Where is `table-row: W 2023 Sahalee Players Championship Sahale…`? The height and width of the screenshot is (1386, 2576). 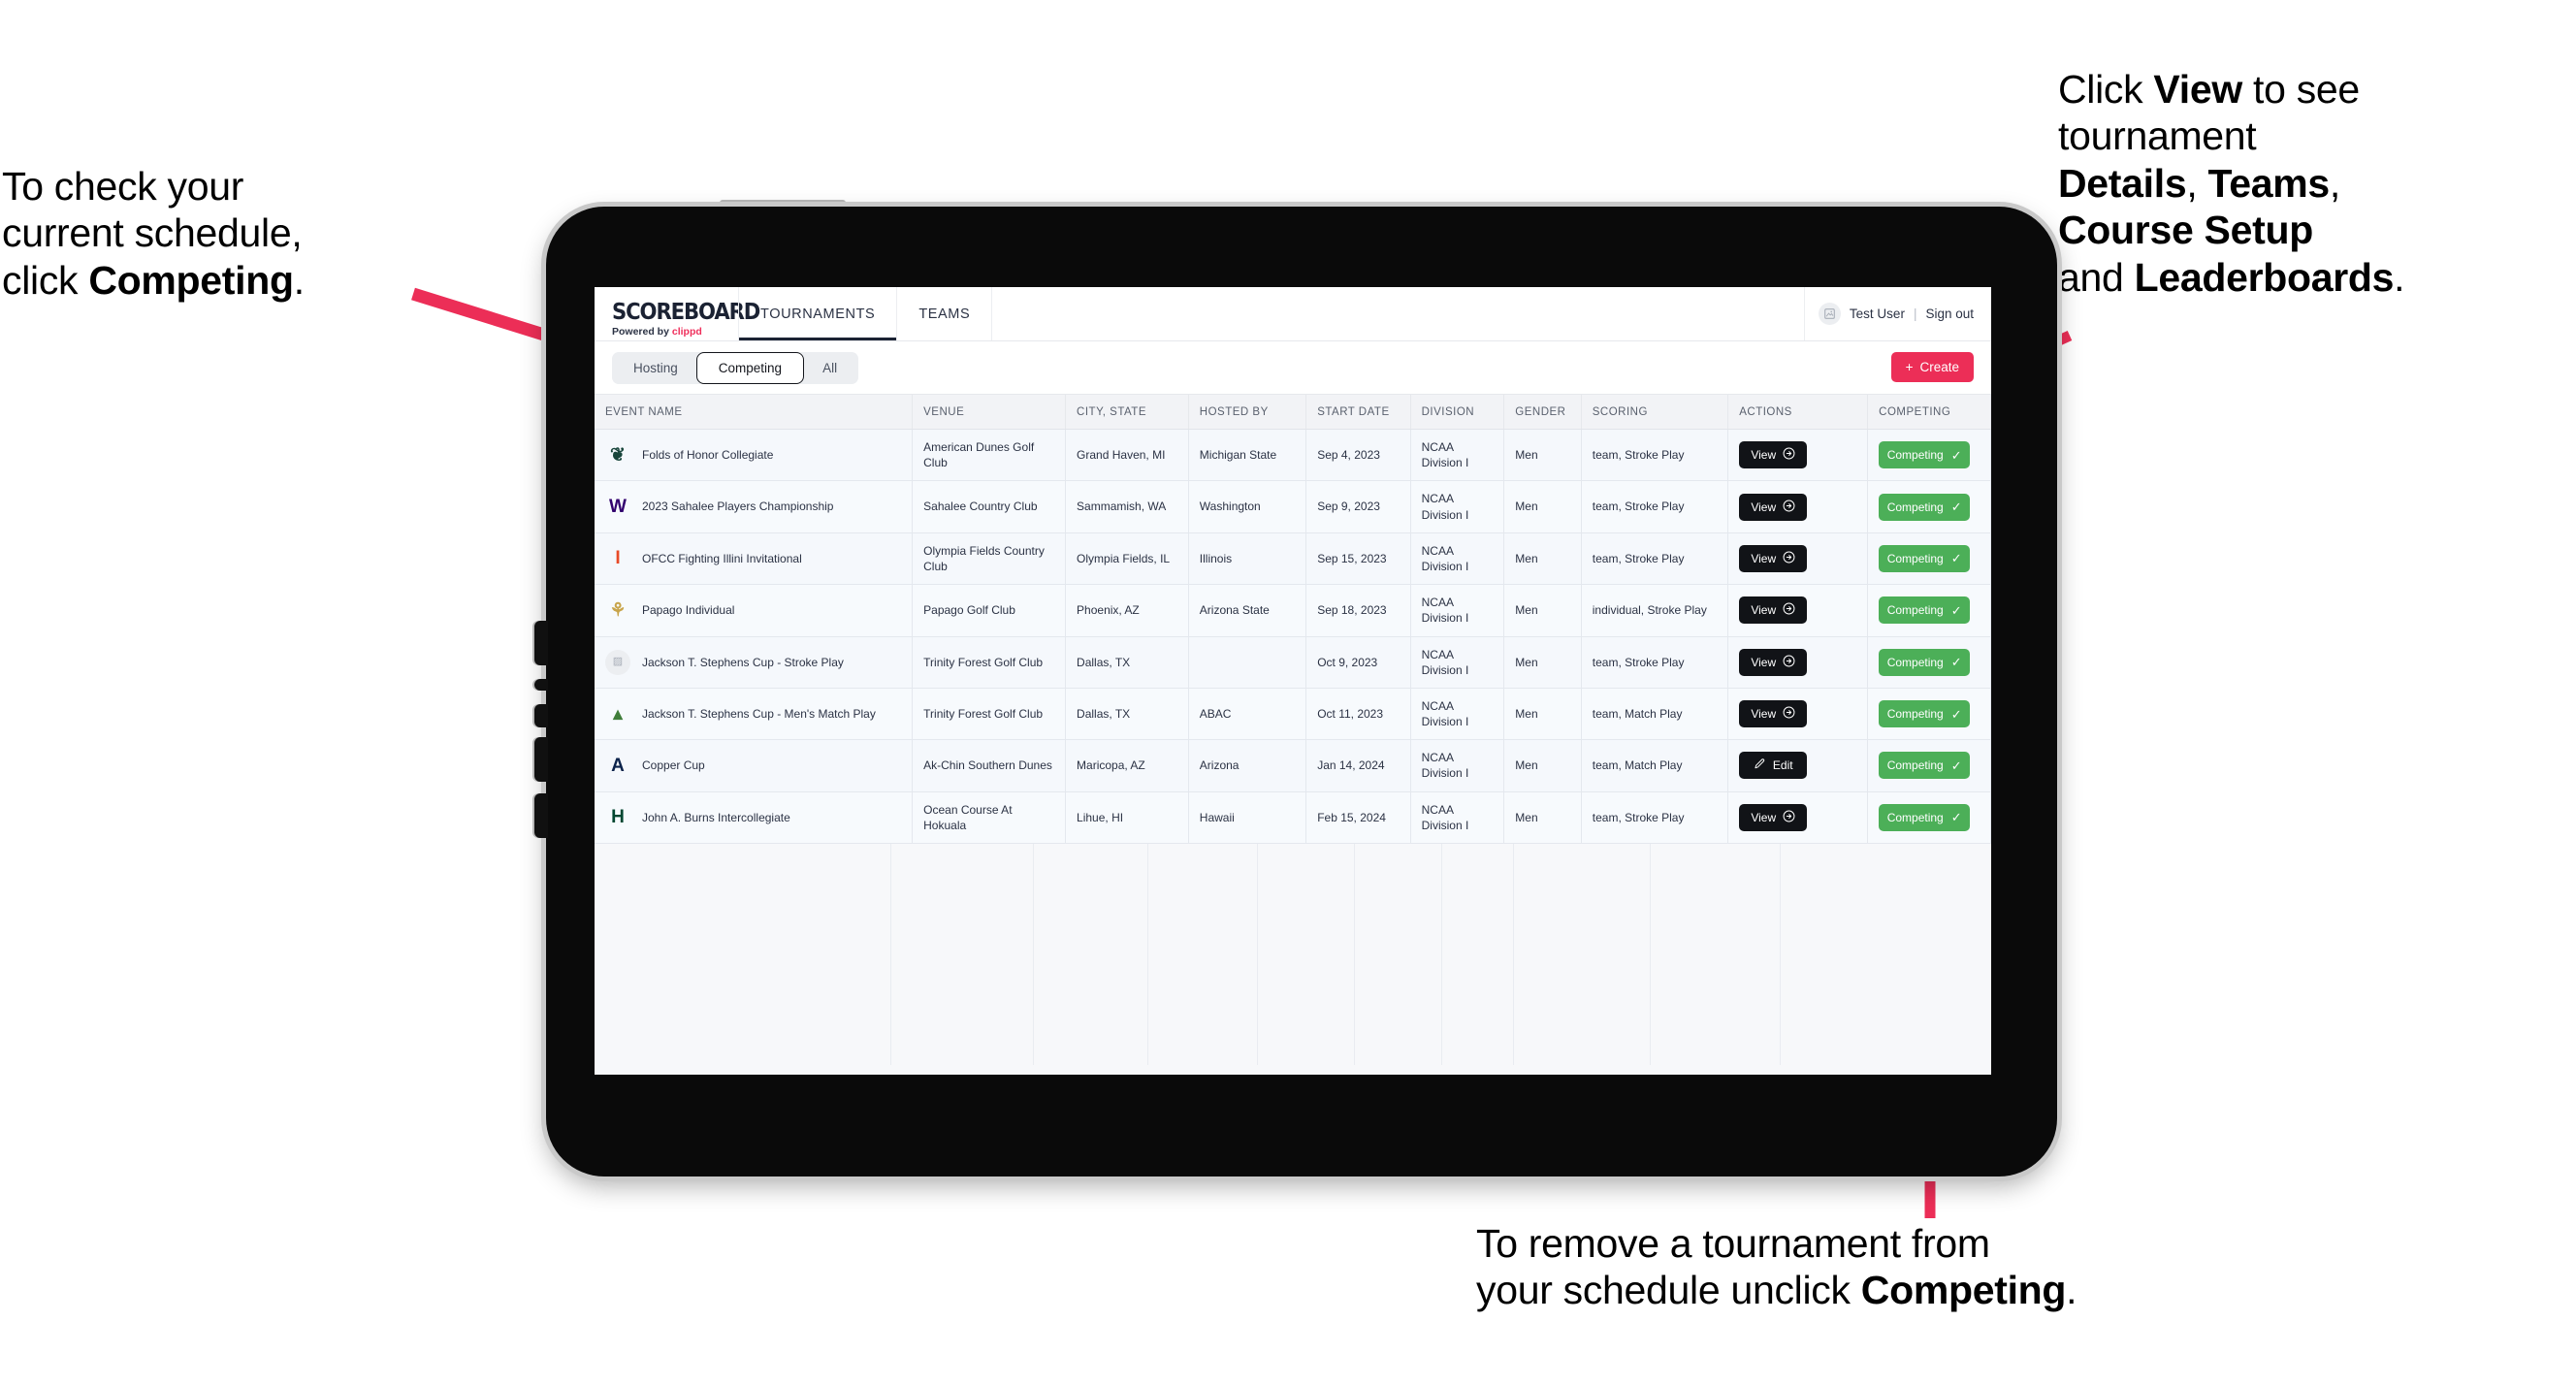 table-row: W 2023 Sahalee Players Championship Sahale… is located at coordinates (1293, 506).